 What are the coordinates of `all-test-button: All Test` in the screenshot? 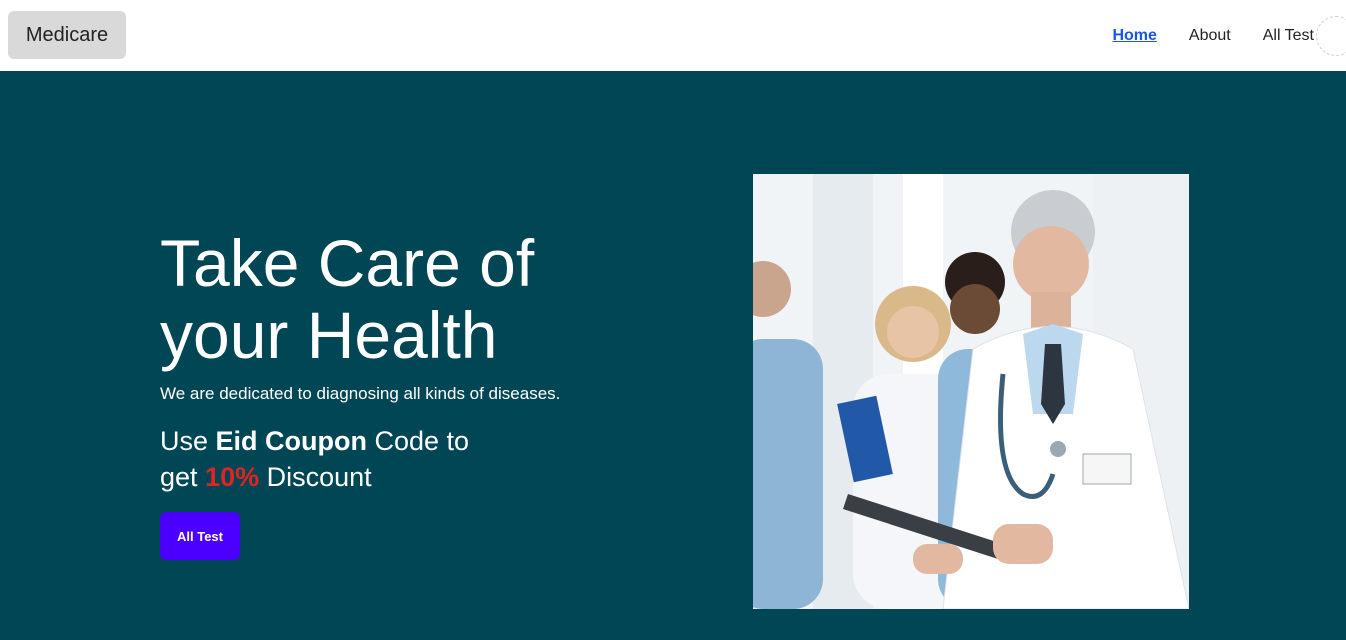 It's located at (200, 536).